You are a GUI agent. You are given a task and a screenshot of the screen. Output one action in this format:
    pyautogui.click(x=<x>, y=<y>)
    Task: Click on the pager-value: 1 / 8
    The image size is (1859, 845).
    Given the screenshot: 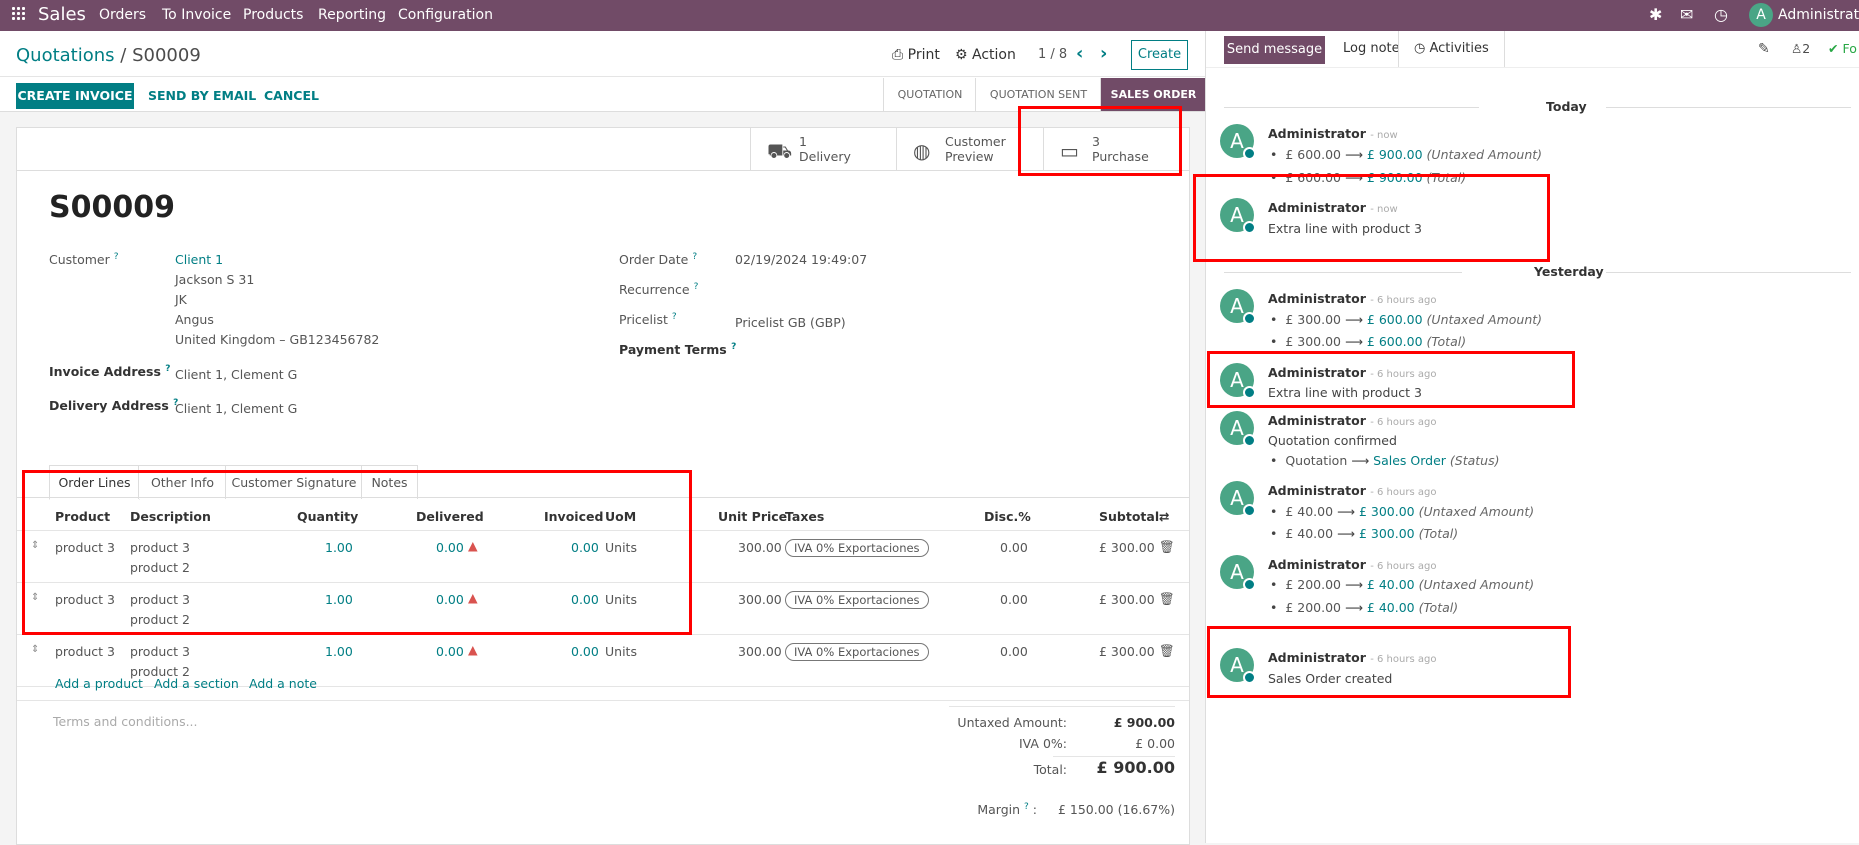 What is the action you would take?
    pyautogui.click(x=1052, y=54)
    